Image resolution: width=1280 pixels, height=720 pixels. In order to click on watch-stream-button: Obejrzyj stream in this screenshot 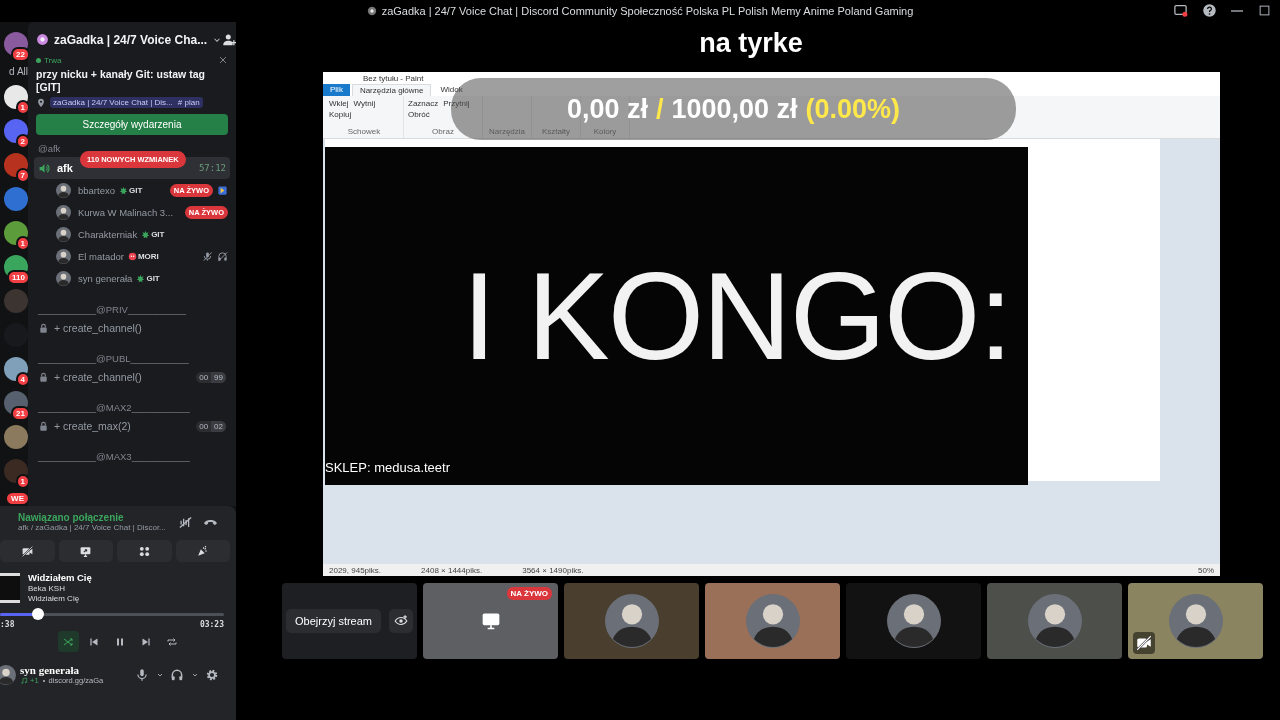, I will do `click(333, 621)`.